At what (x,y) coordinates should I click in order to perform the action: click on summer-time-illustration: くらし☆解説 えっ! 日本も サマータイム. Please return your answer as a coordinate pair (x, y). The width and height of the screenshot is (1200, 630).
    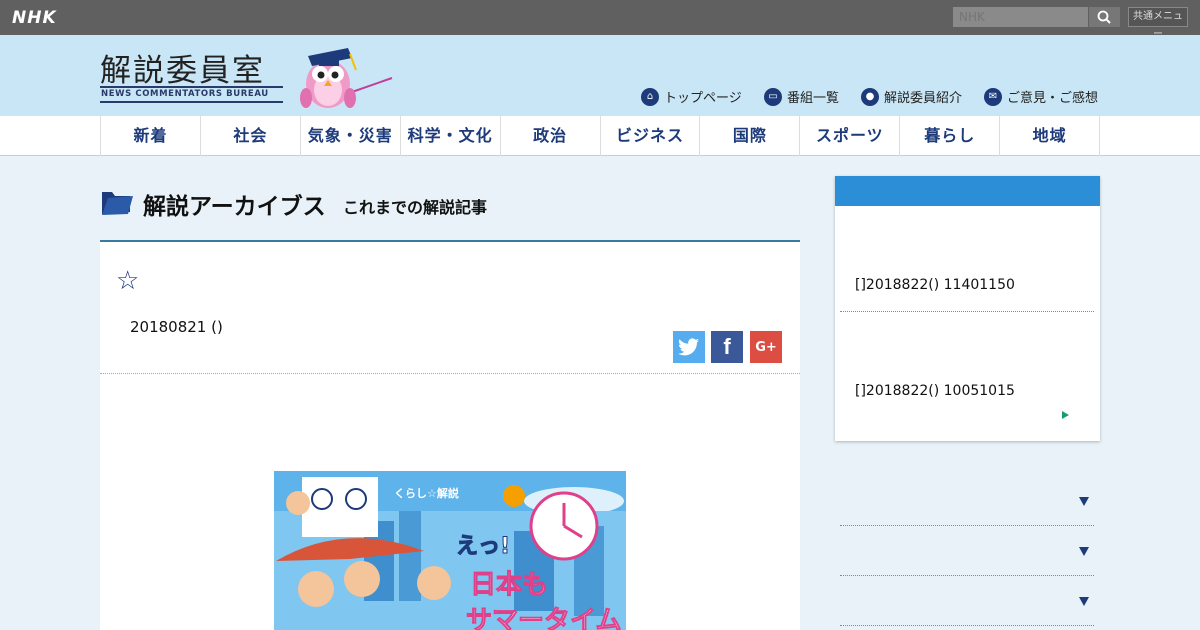
    Looking at the image, I should click on (450, 550).